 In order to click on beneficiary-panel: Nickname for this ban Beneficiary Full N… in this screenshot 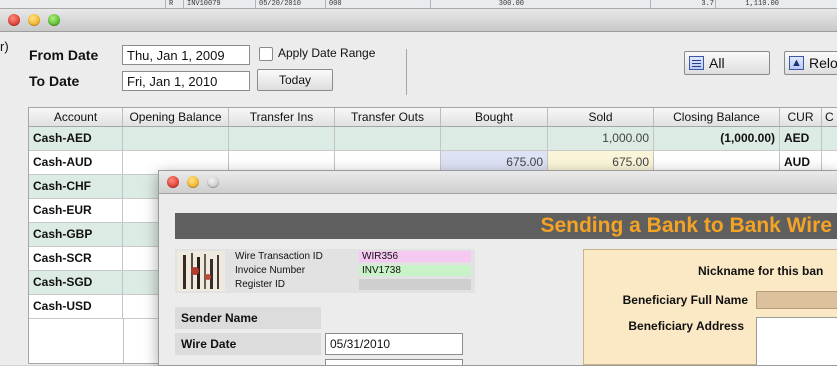, I will do `click(710, 307)`.